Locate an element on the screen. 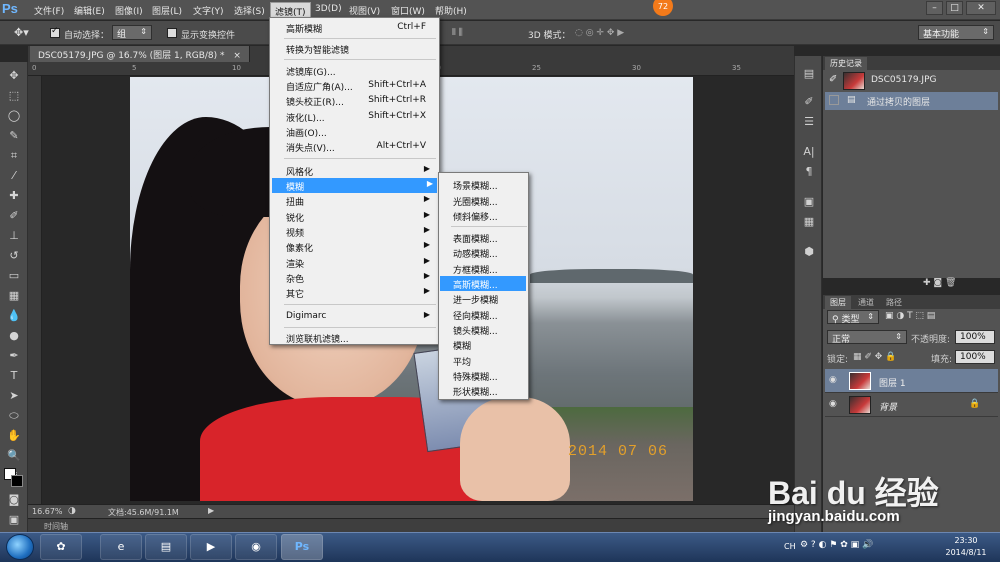  timeline-label: 时间轴 is located at coordinates (56, 526).